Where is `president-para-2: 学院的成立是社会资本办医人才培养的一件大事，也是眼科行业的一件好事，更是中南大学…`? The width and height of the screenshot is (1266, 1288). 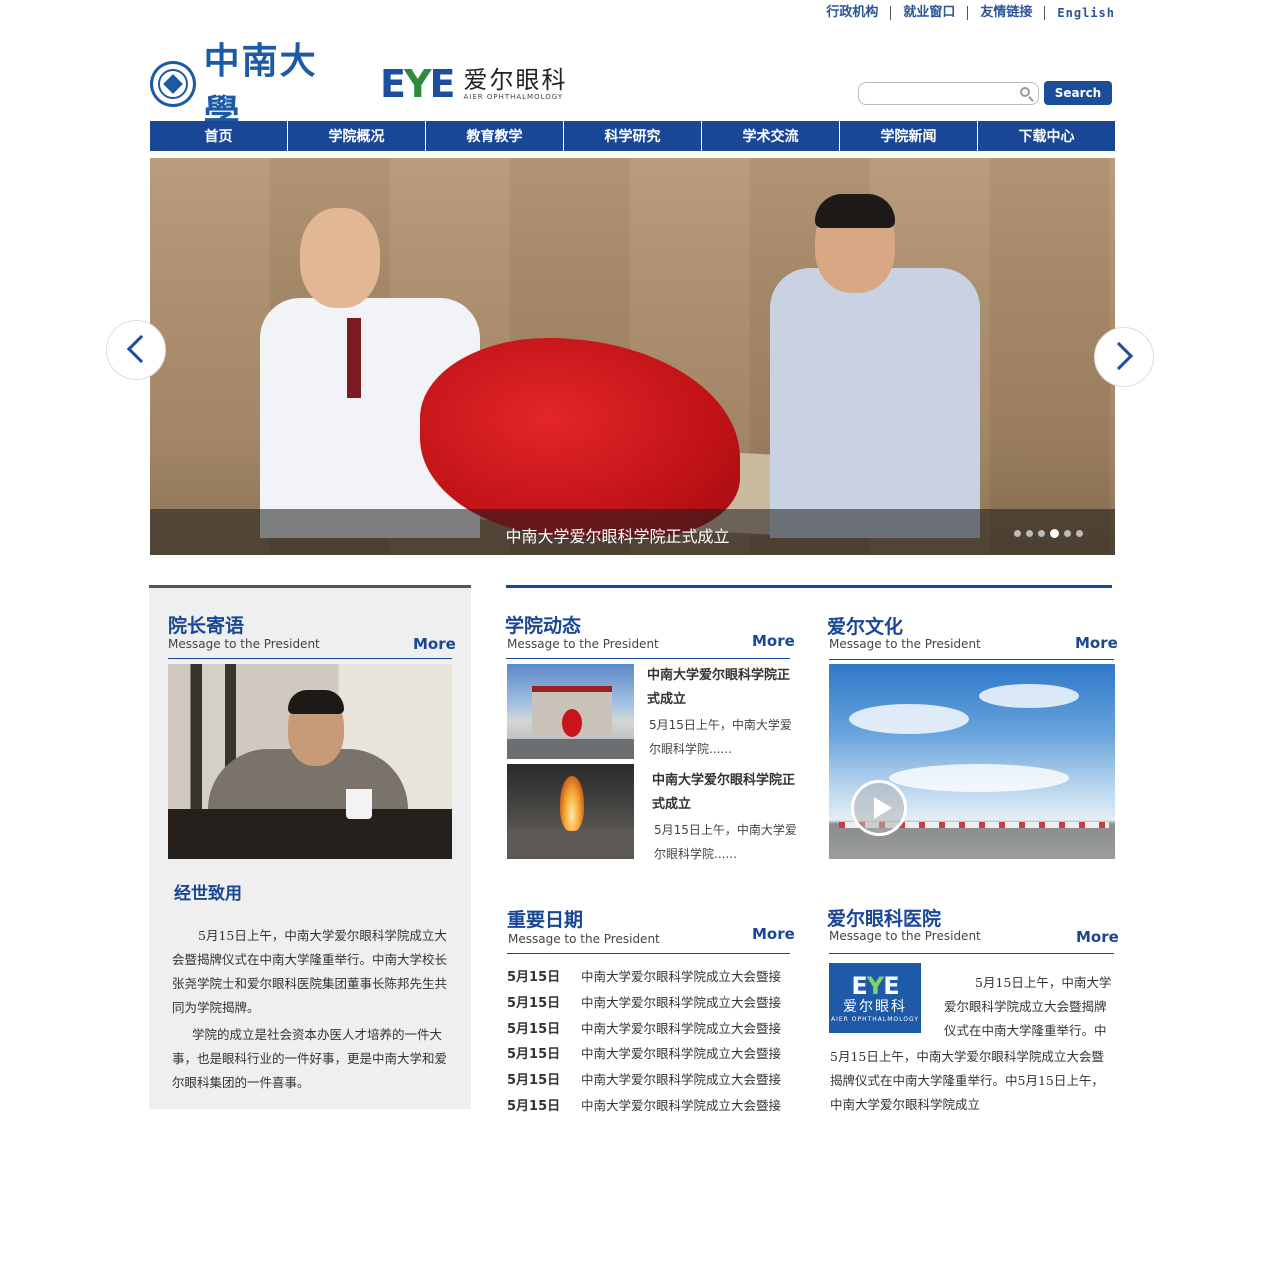
president-para-2: 学院的成立是社会资本办医人才培养的一件大事，也是眼科行业的一件好事，更是中南大学… is located at coordinates (310, 1058).